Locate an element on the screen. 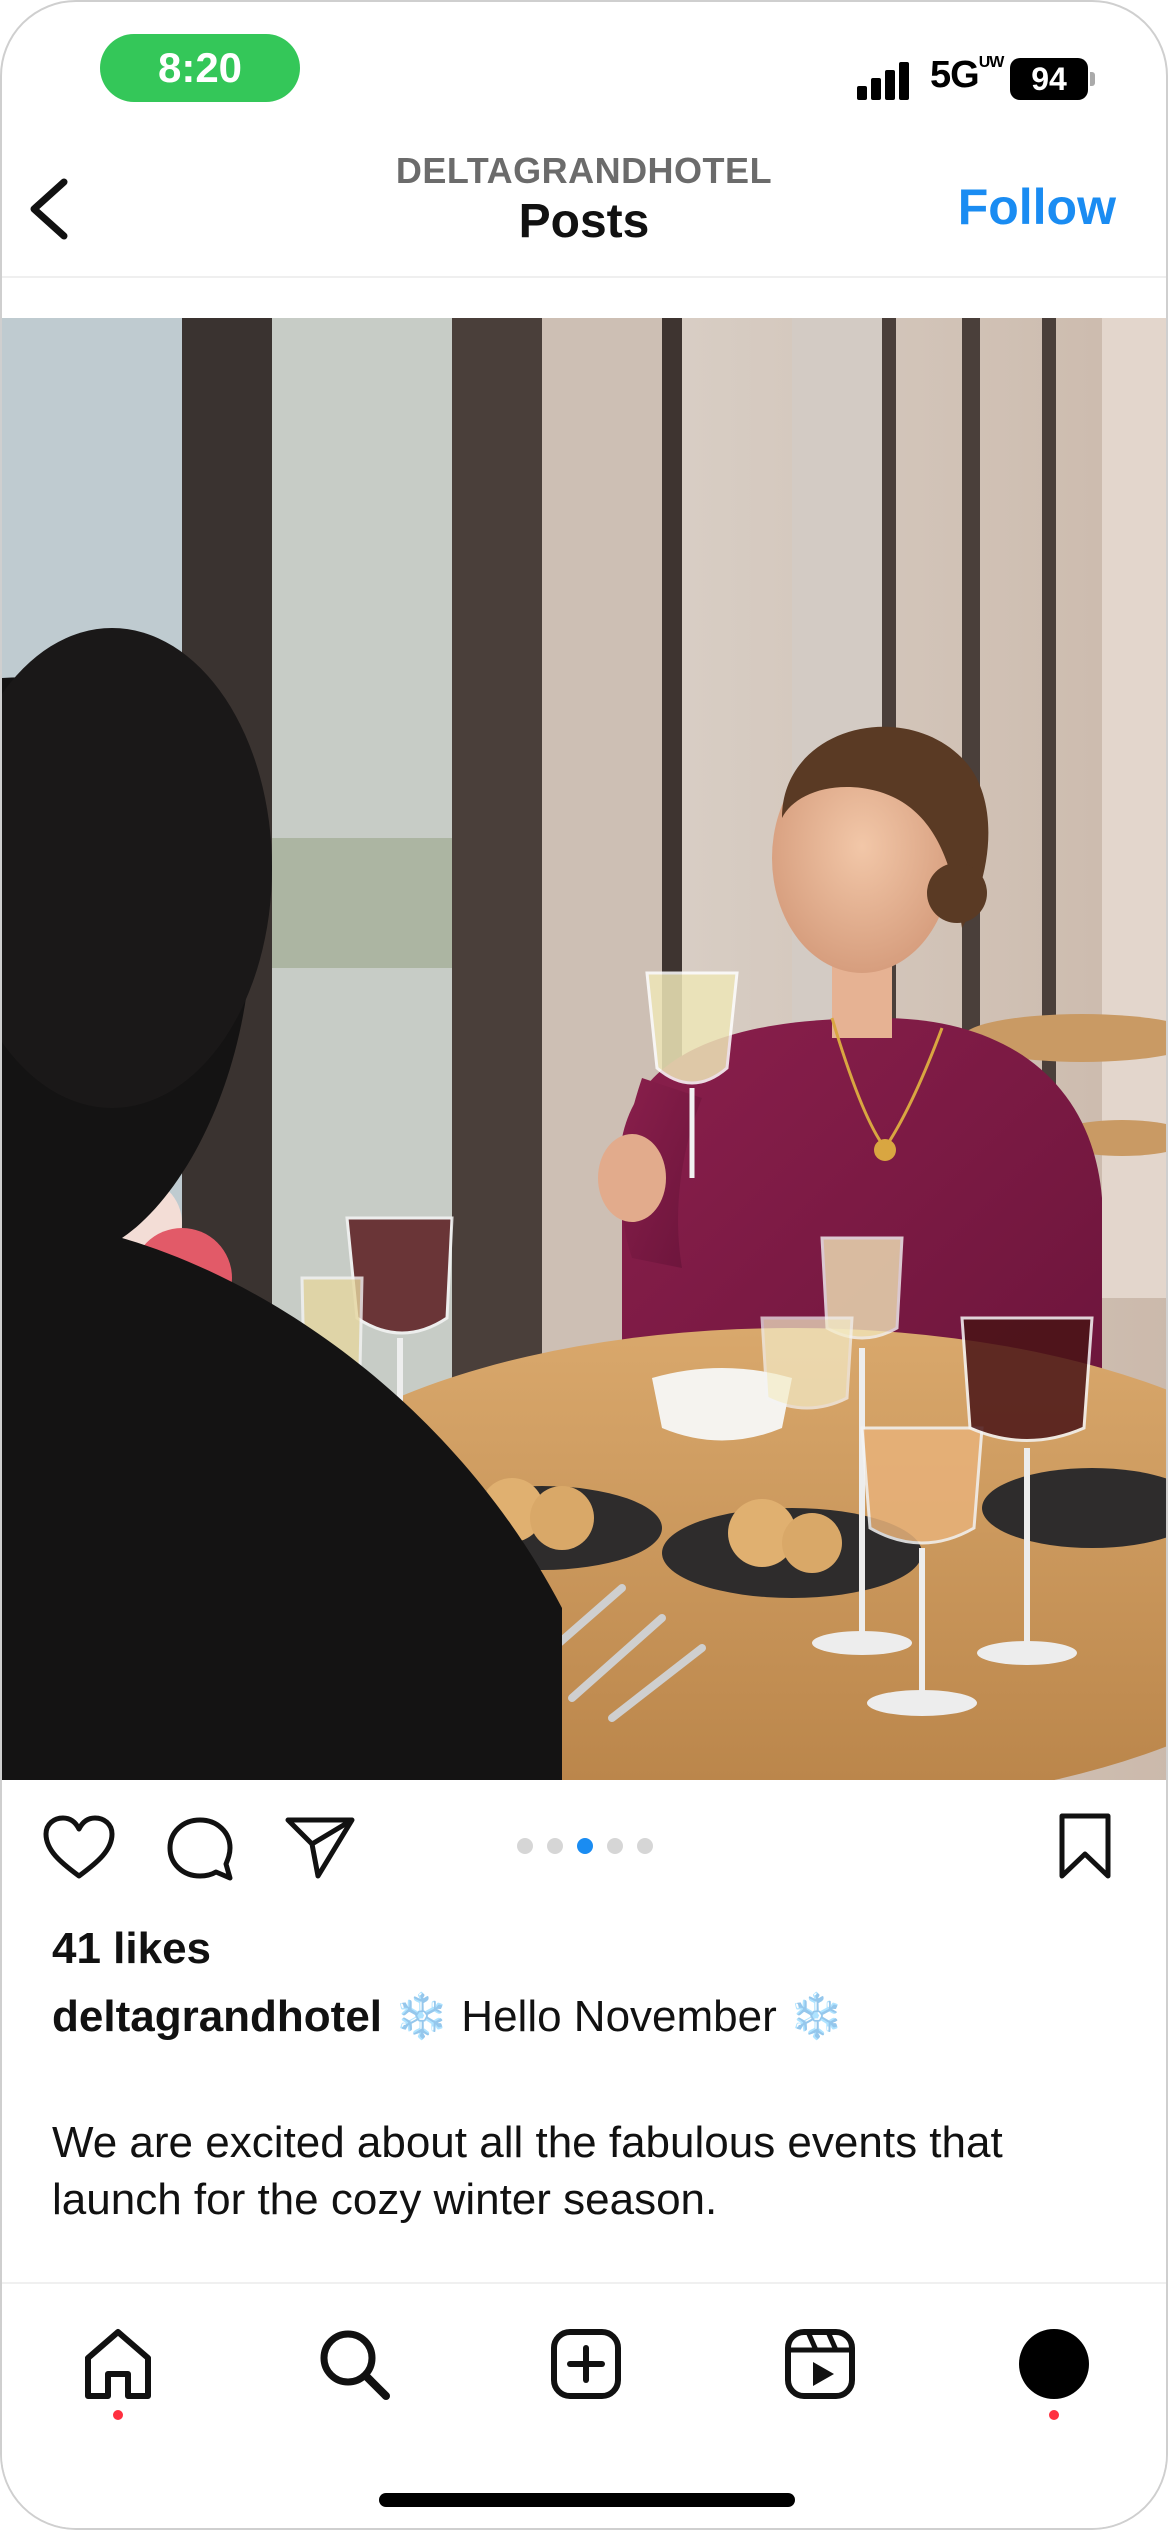 This screenshot has width=1170, height=2532. save-button is located at coordinates (1085, 1847).